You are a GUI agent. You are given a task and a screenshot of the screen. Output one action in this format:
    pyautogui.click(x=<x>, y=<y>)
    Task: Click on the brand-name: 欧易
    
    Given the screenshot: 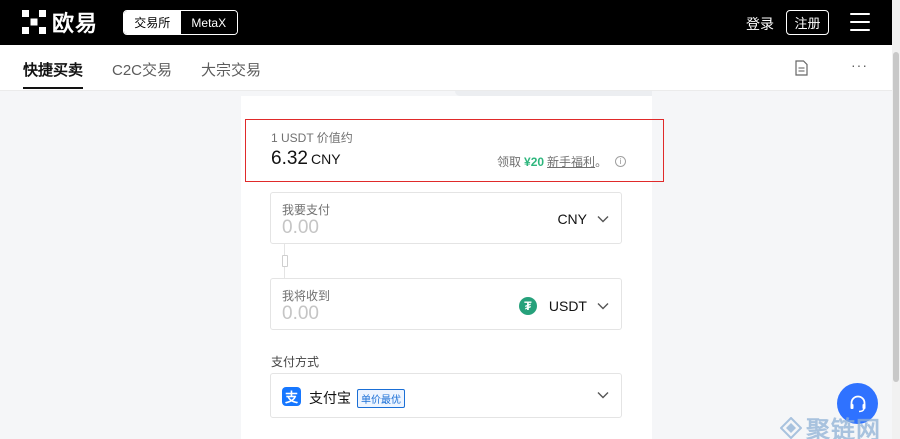 What is the action you would take?
    pyautogui.click(x=75, y=24)
    